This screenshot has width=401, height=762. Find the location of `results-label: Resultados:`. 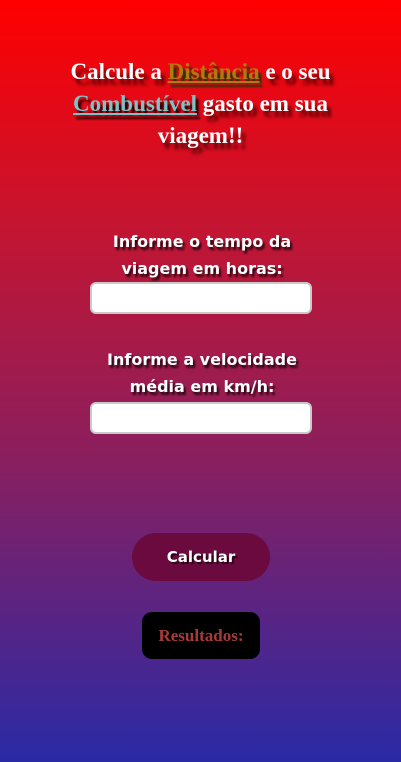

results-label: Resultados: is located at coordinates (201, 635).